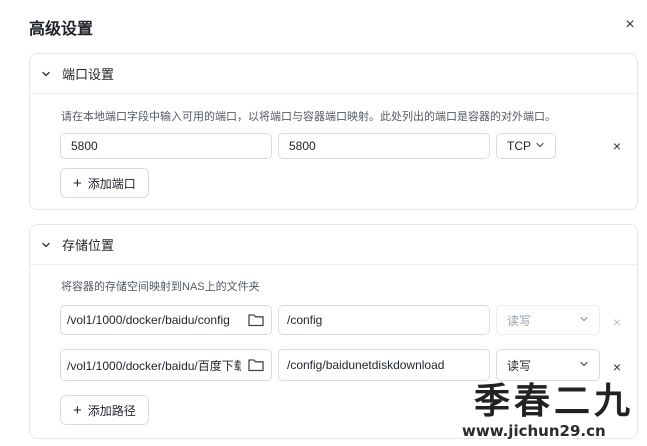  Describe the element at coordinates (384, 320) in the screenshot. I see `container-path-input: /config` at that location.